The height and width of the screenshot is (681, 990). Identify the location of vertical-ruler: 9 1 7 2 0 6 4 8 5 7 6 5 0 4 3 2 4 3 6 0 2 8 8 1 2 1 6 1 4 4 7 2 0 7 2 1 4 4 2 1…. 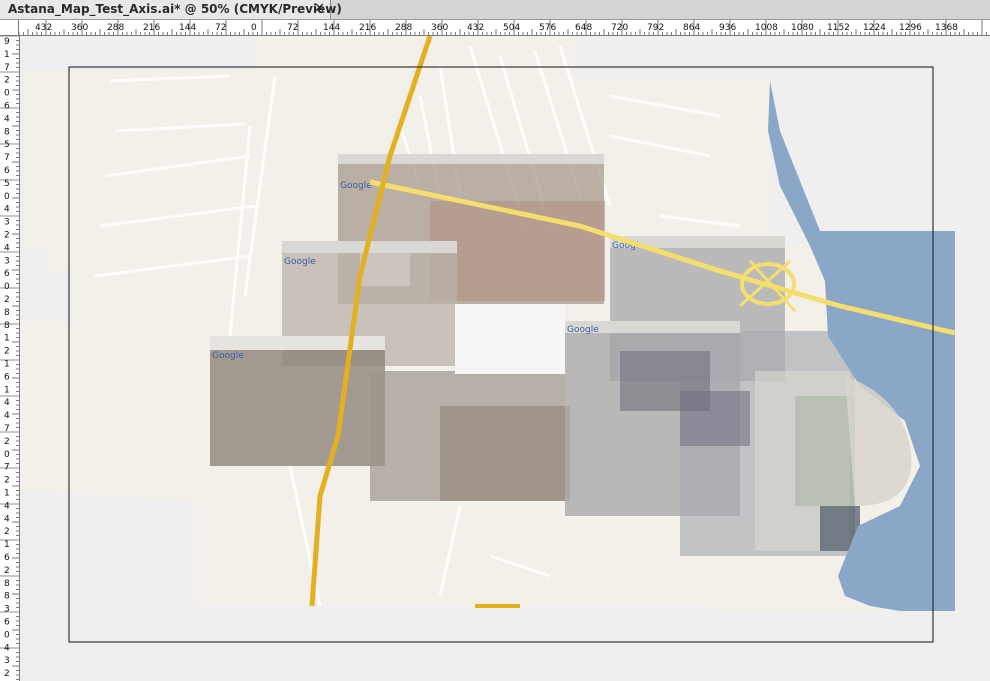
(10, 358).